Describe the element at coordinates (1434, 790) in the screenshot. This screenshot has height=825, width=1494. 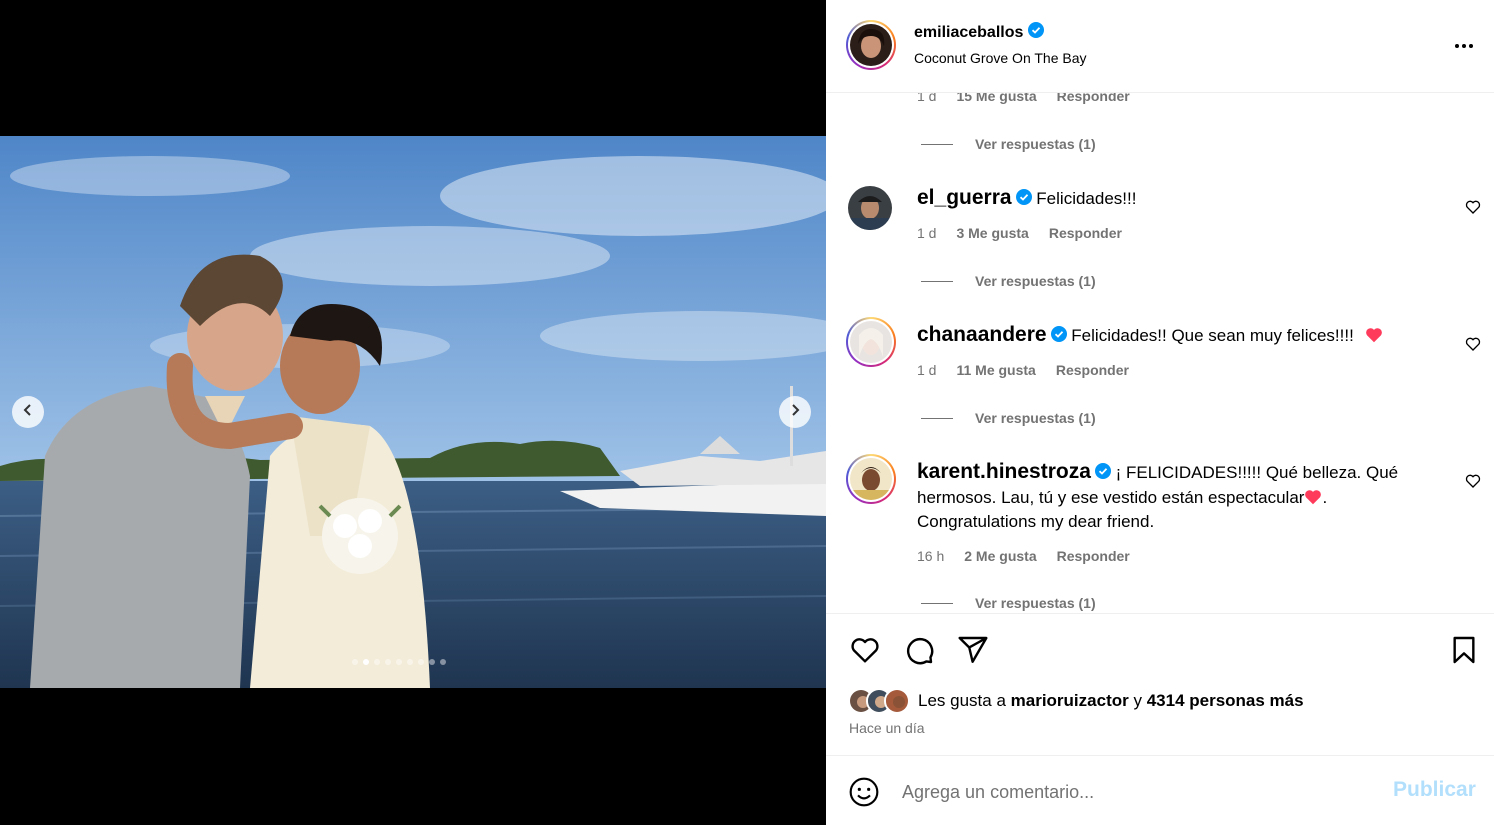
I see `publish-button: Publicar` at that location.